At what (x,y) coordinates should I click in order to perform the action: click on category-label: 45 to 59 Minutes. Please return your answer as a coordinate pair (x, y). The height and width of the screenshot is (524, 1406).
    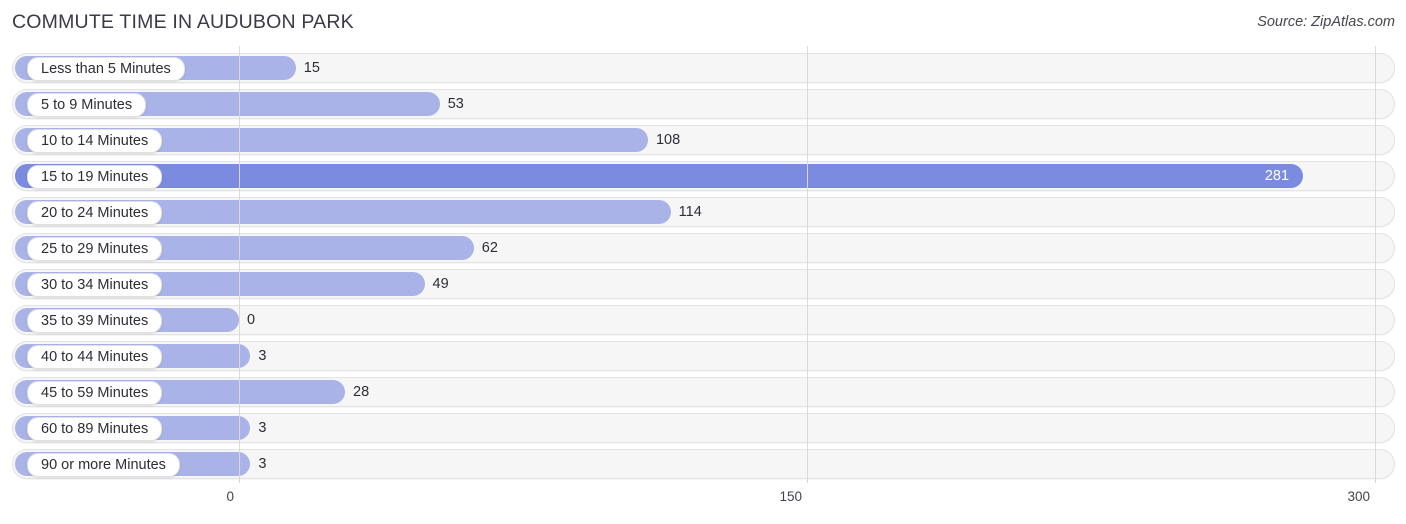
    Looking at the image, I should click on (95, 393).